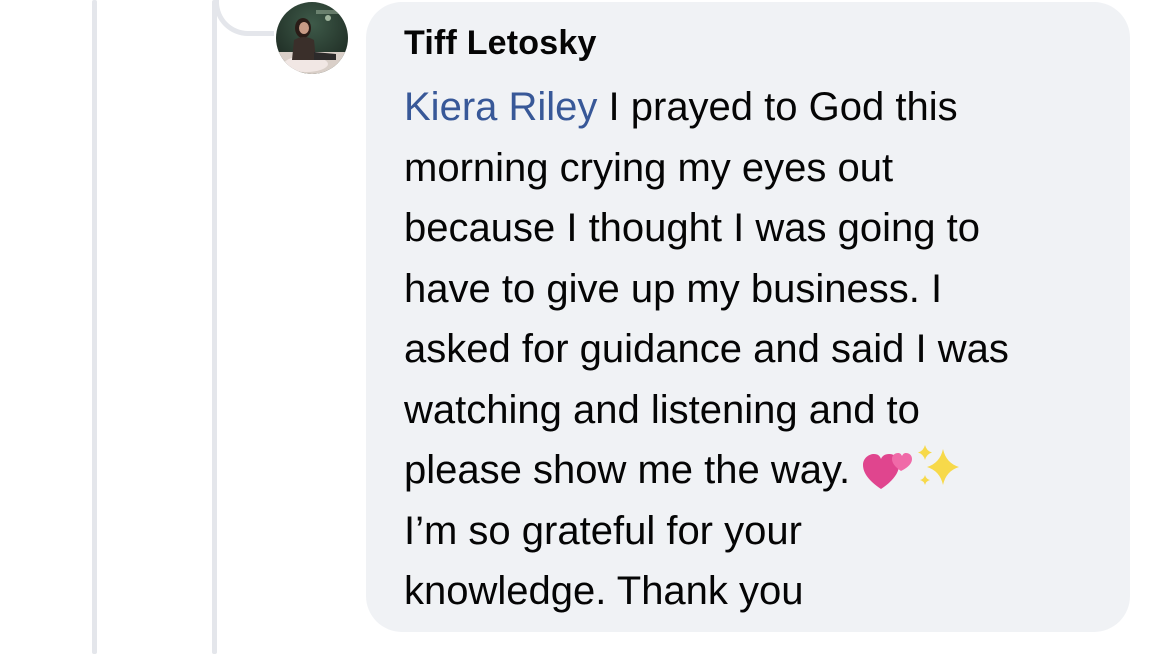  I want to click on two-hearts-icon, so click(888, 471).